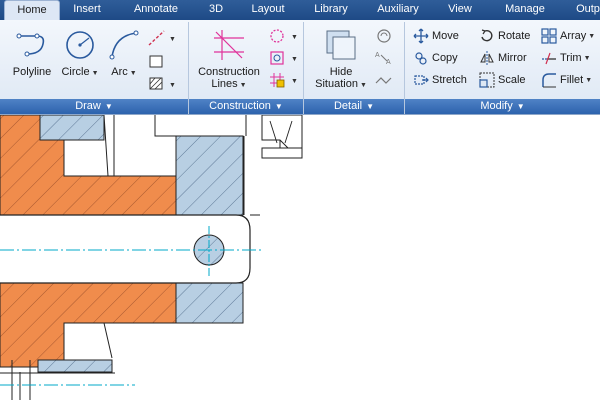 This screenshot has height=400, width=600. Describe the element at coordinates (87, 10) in the screenshot. I see `tab-insert: Insert` at that location.